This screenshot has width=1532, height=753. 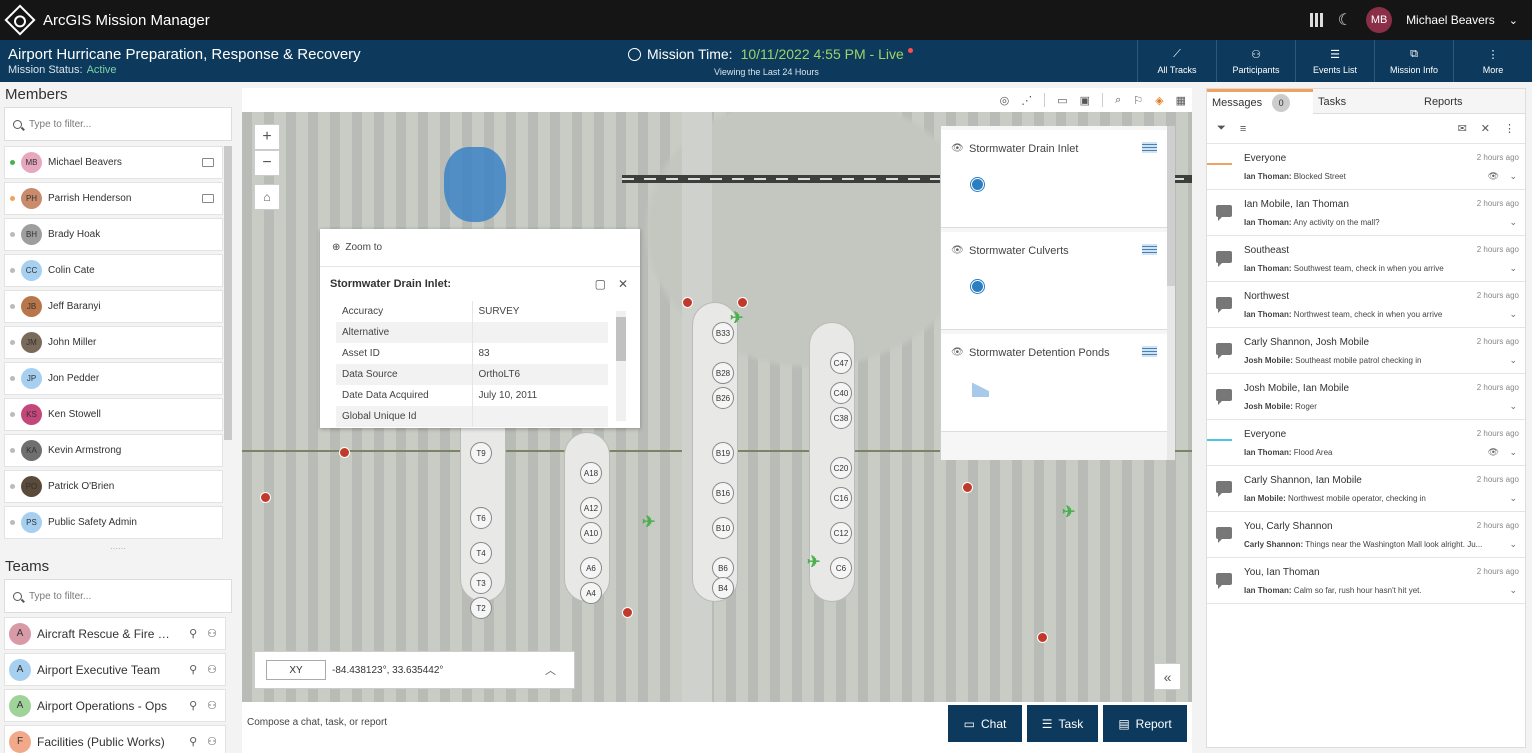 What do you see at coordinates (1138, 100) in the screenshot?
I see `bookmark-icon: ⚐` at bounding box center [1138, 100].